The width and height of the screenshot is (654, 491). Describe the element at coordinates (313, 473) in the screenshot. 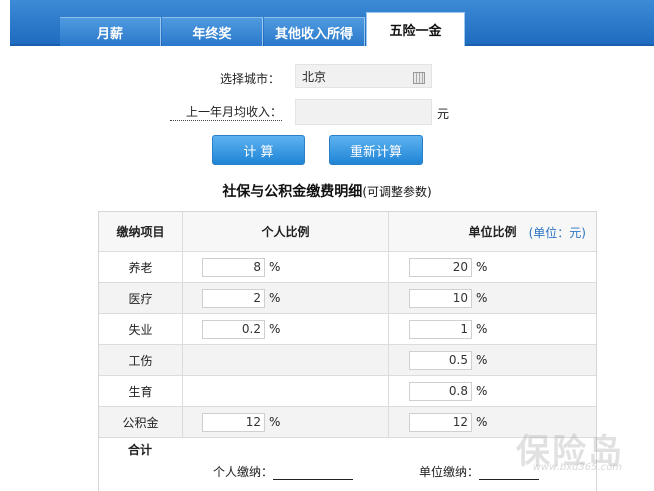

I see `personal-pay-value` at that location.